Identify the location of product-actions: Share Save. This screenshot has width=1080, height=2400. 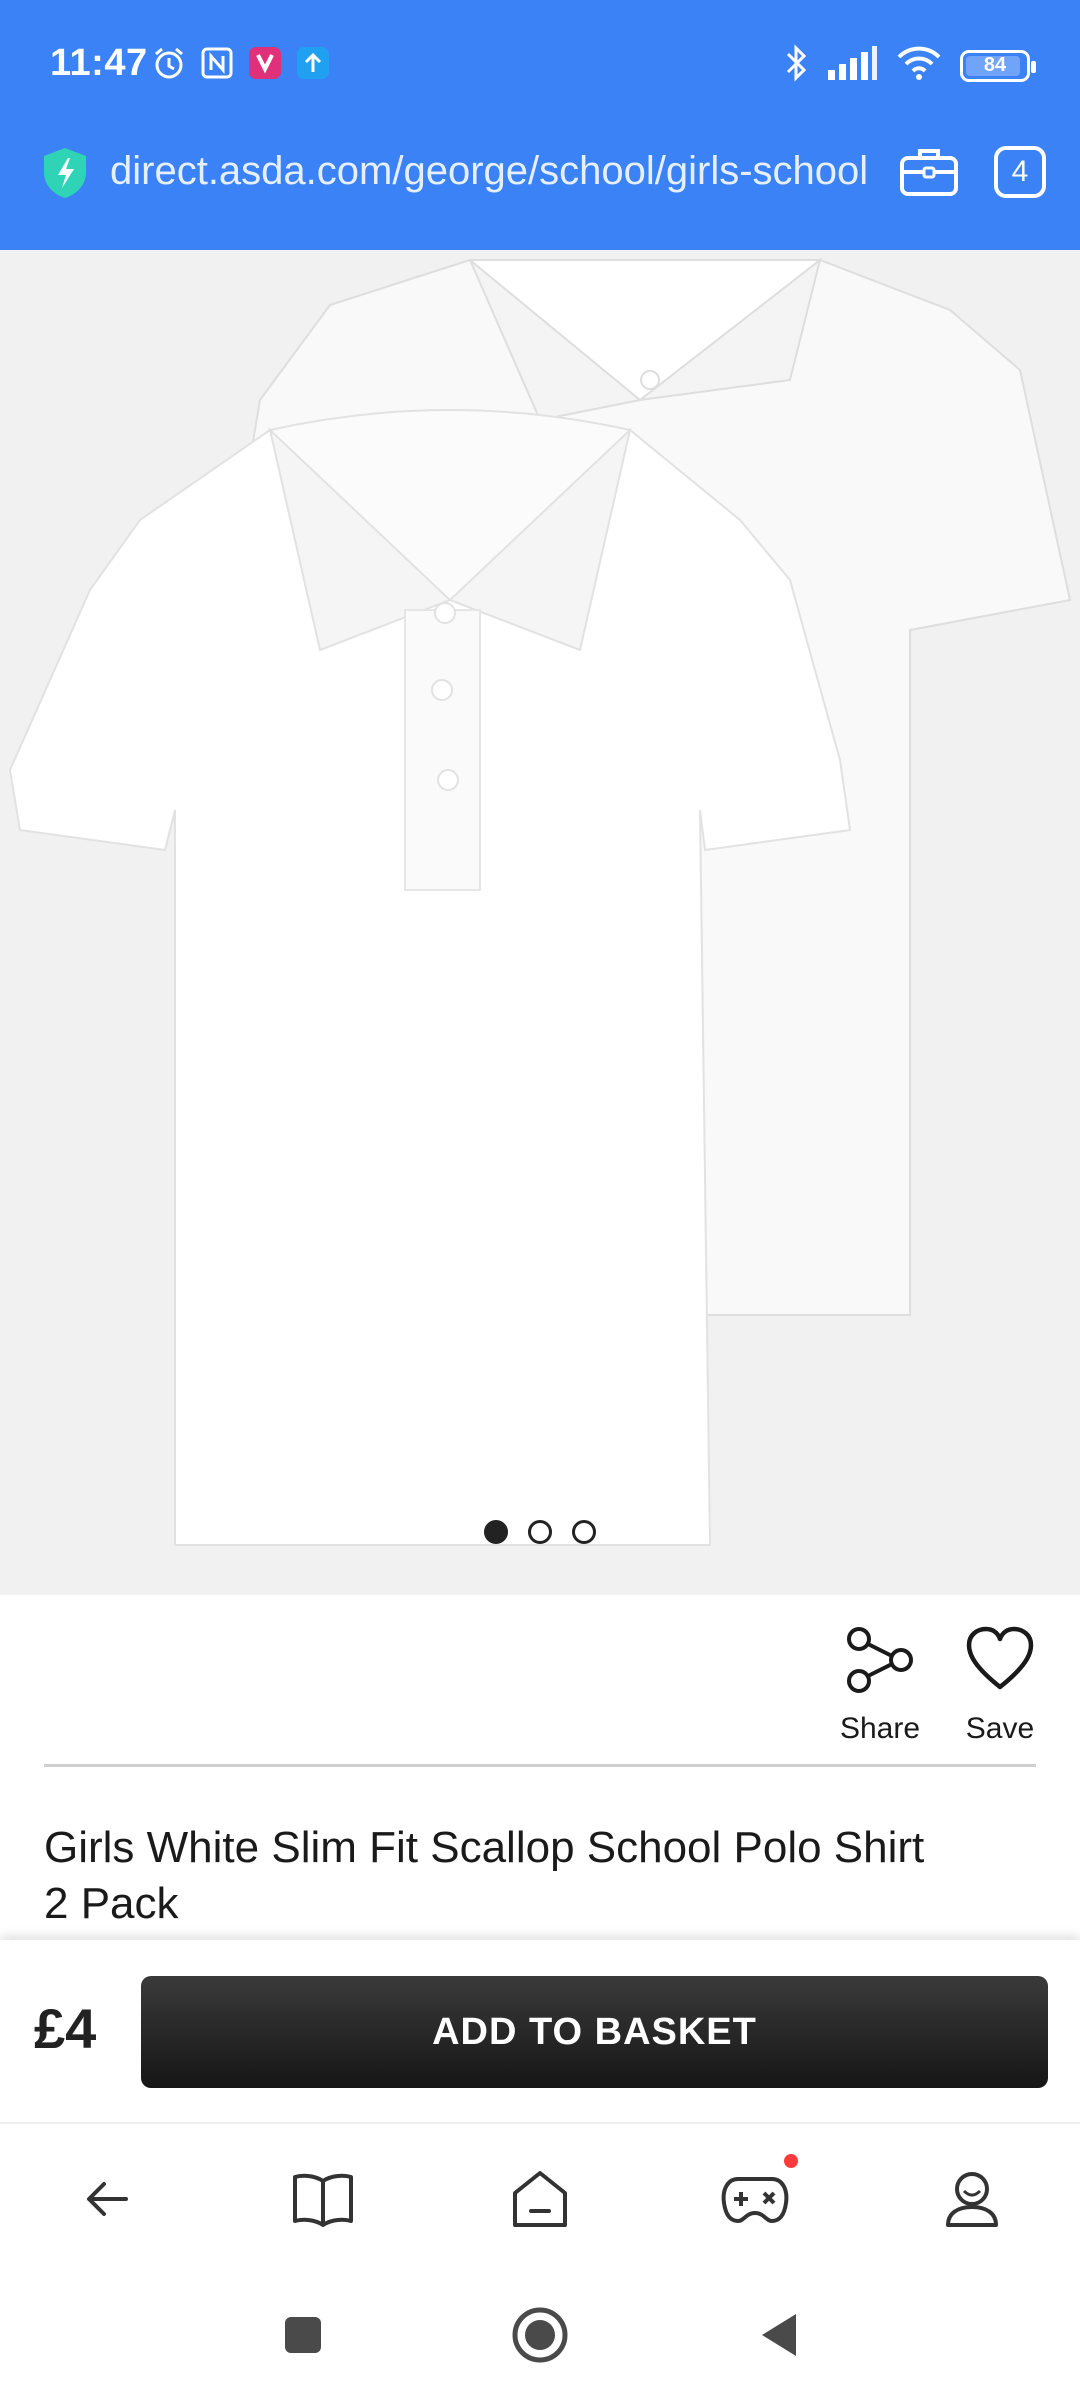
(540, 1680).